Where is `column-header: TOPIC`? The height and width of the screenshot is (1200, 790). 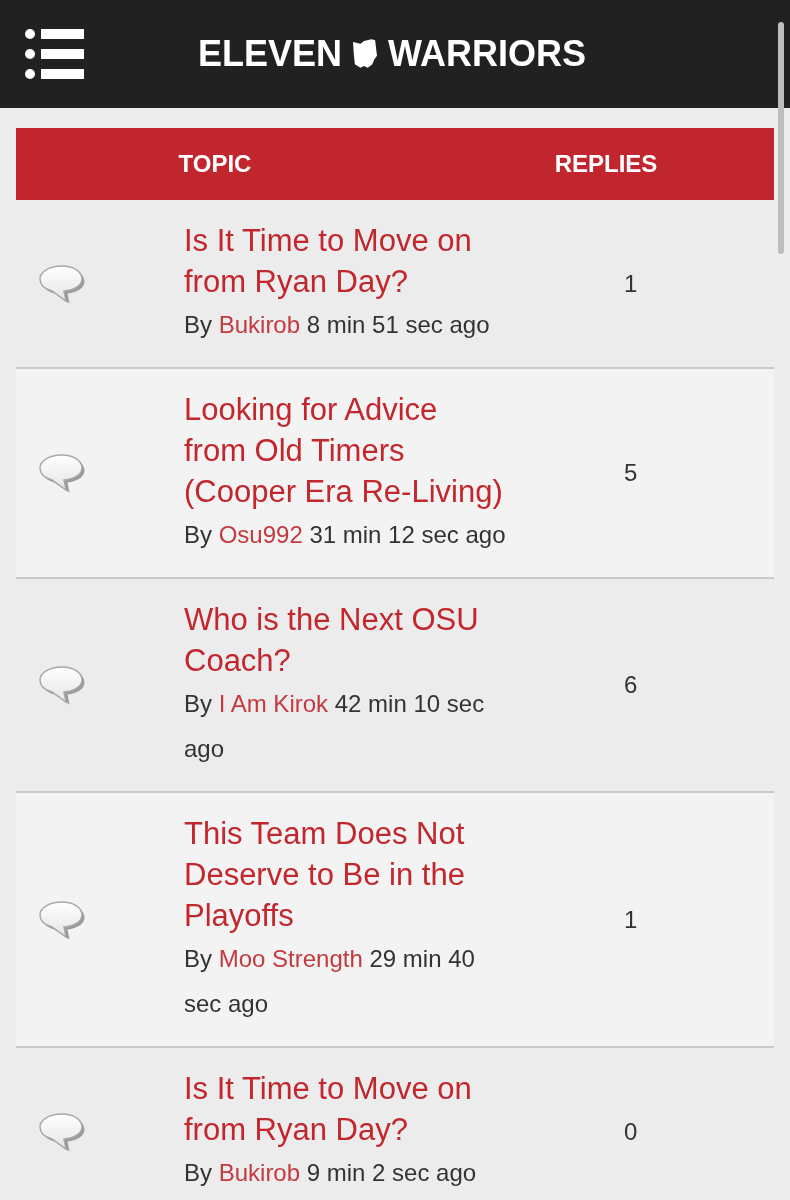 column-header: TOPIC is located at coordinates (215, 164).